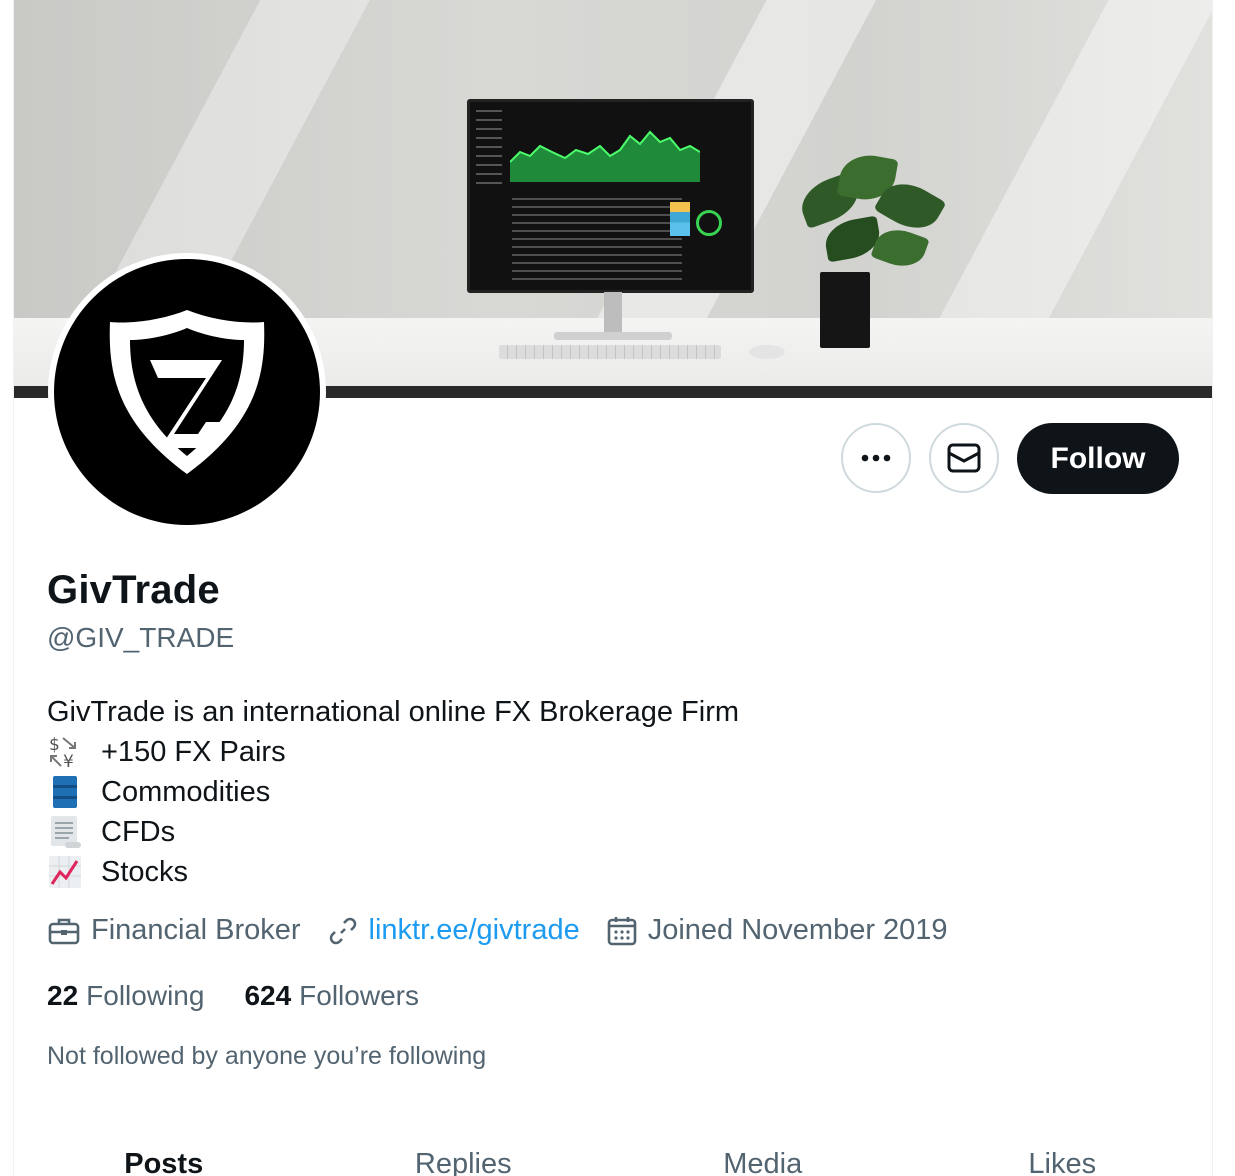 The image size is (1235, 1176). I want to click on givtrade-logo-icon, so click(187, 392).